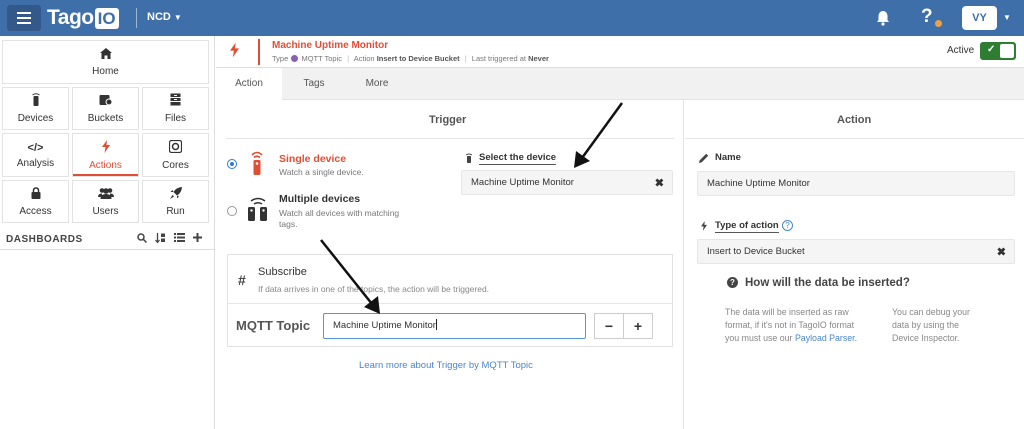 This screenshot has width=1024, height=429. What do you see at coordinates (926, 338) in the screenshot?
I see `info-line: Device Inspector.` at bounding box center [926, 338].